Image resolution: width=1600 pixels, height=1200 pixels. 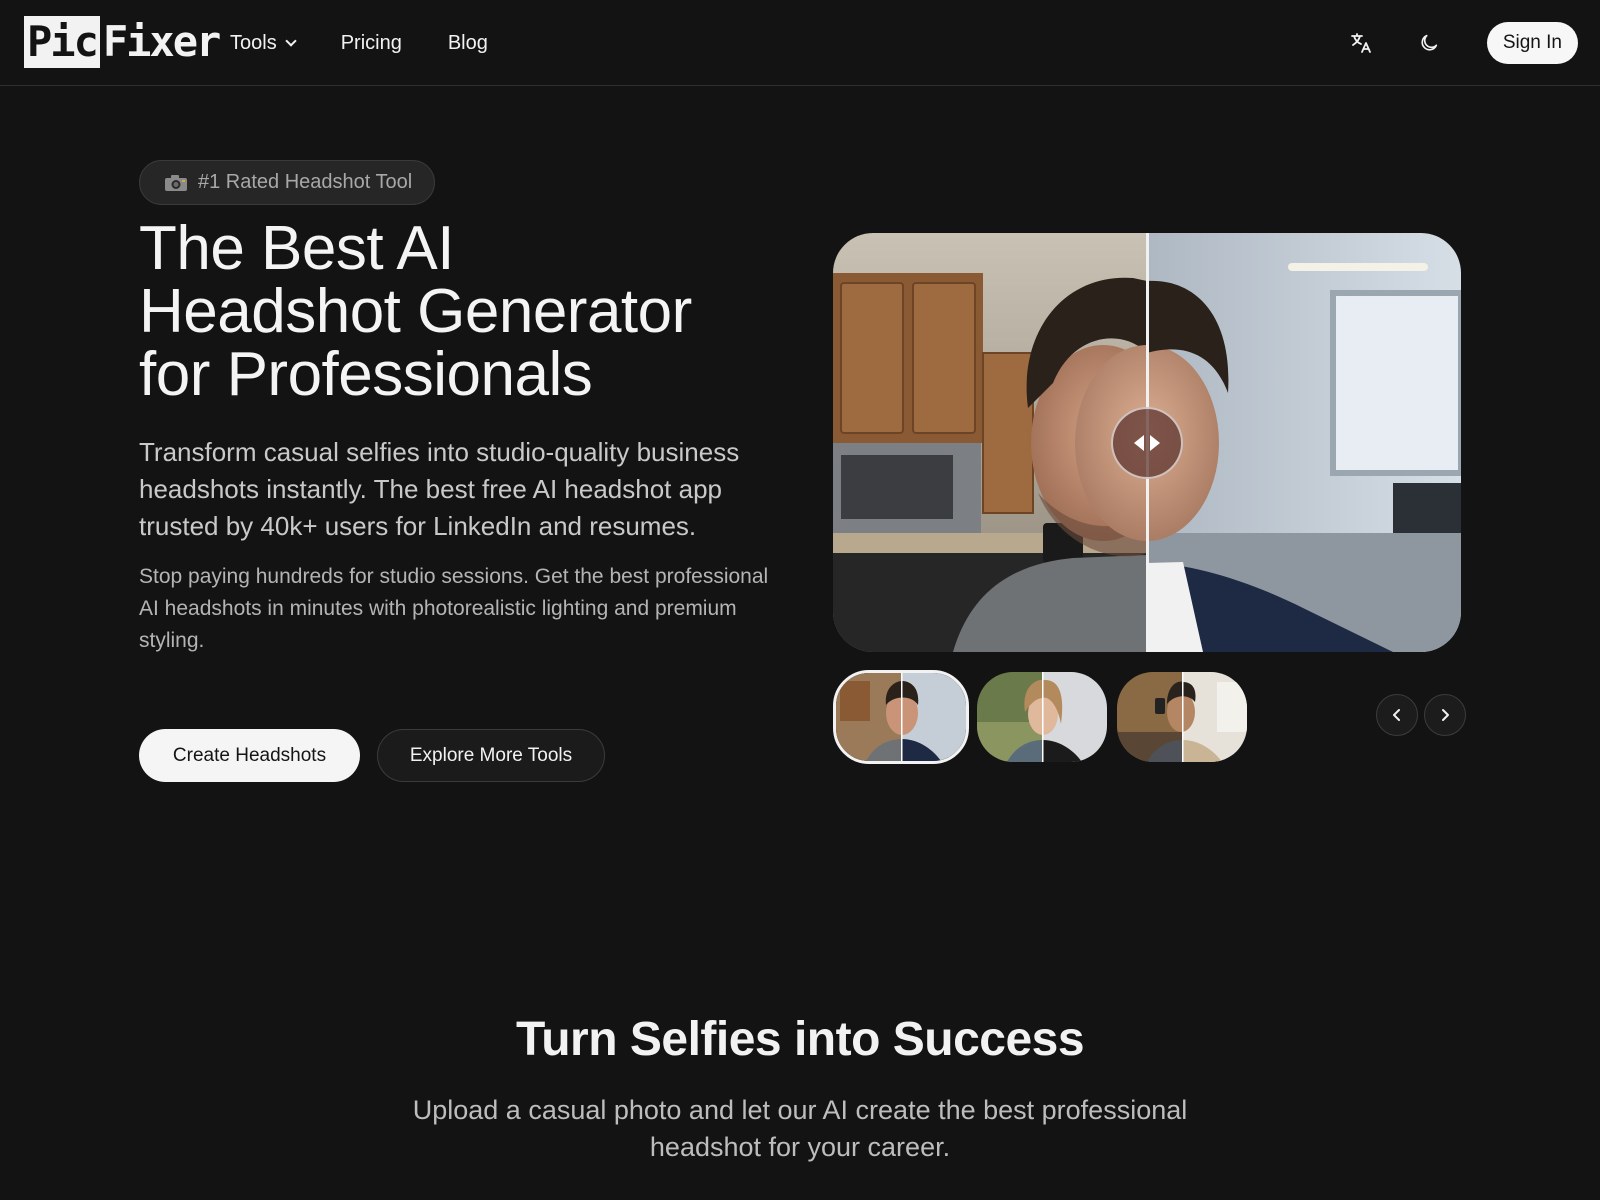 What do you see at coordinates (161, 41) in the screenshot?
I see `logo-fixer-text: Fixer` at bounding box center [161, 41].